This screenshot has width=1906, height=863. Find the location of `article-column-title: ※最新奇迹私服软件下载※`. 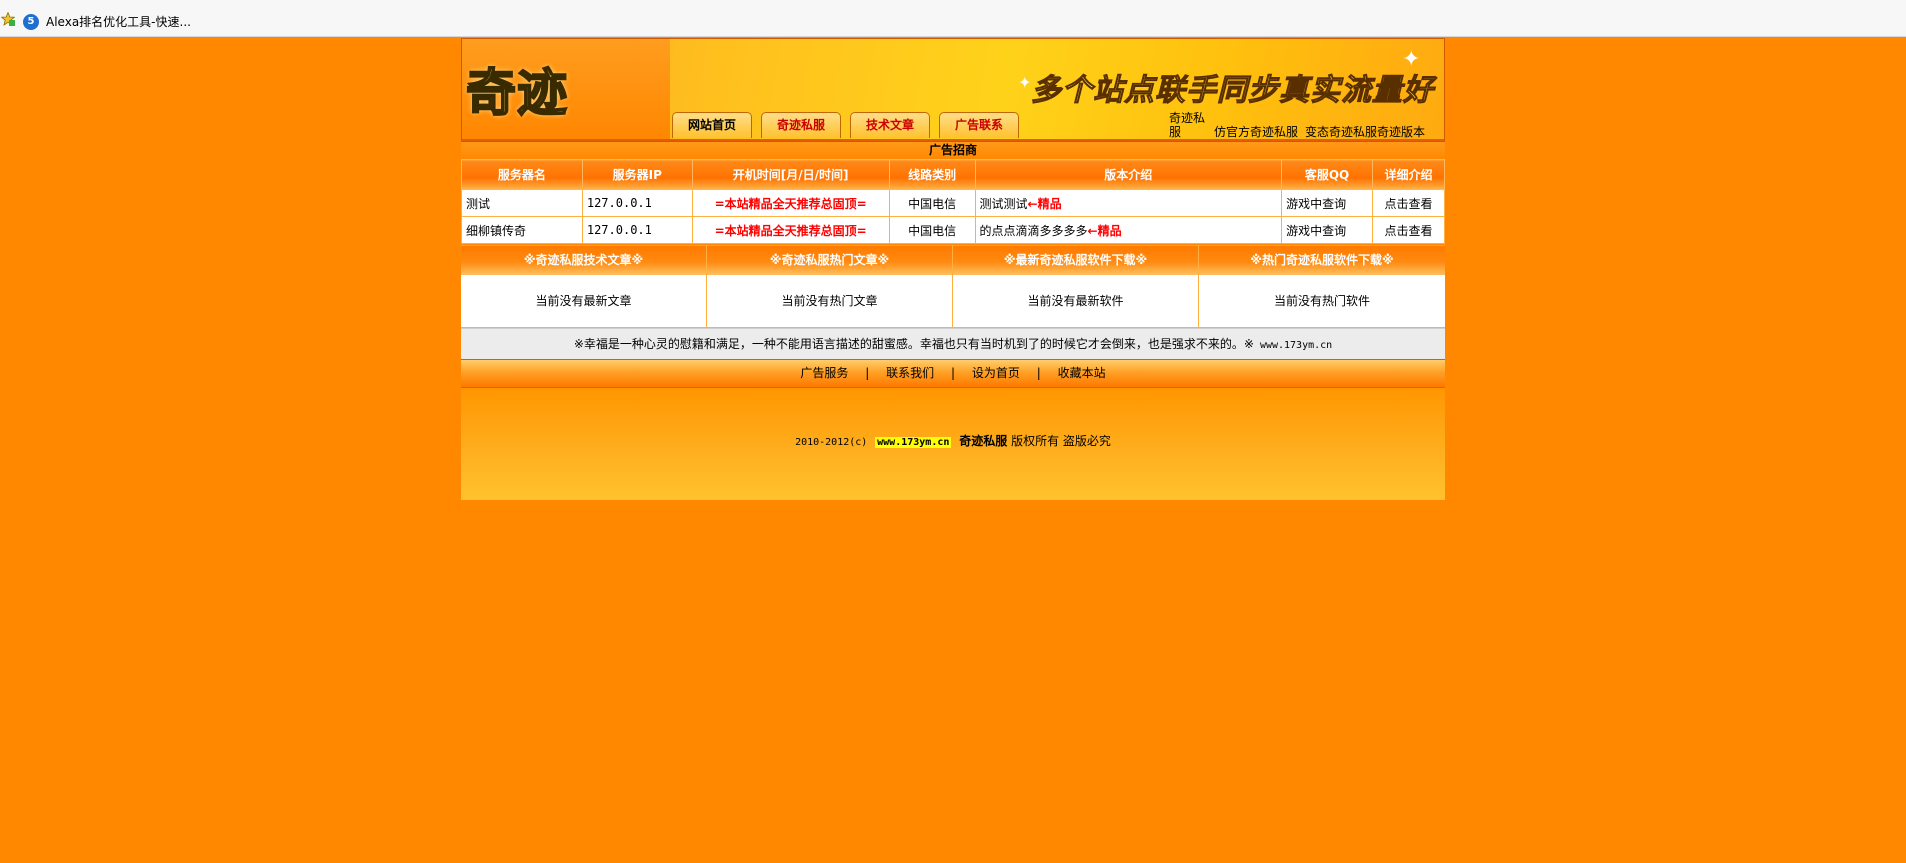

article-column-title: ※最新奇迹私服软件下载※ is located at coordinates (1075, 260).